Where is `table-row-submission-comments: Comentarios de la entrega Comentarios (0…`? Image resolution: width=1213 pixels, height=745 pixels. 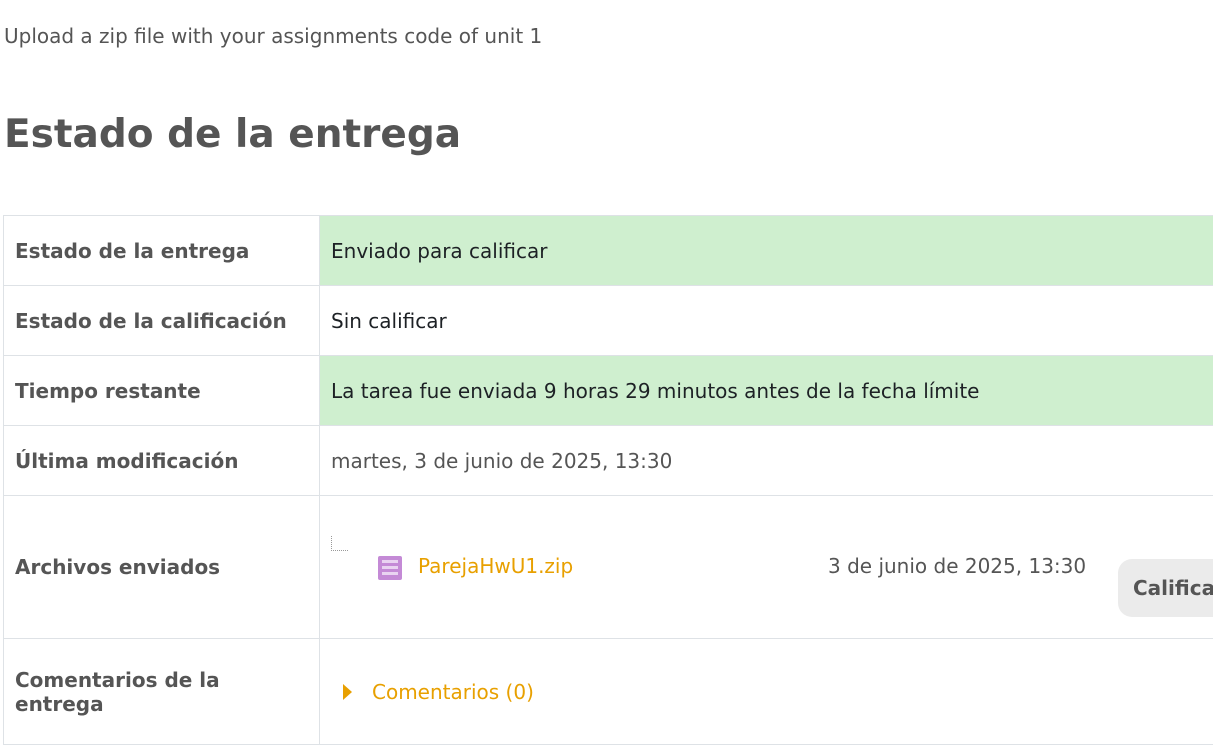
table-row-submission-comments: Comentarios de la entrega Comentarios (0… is located at coordinates (608, 692).